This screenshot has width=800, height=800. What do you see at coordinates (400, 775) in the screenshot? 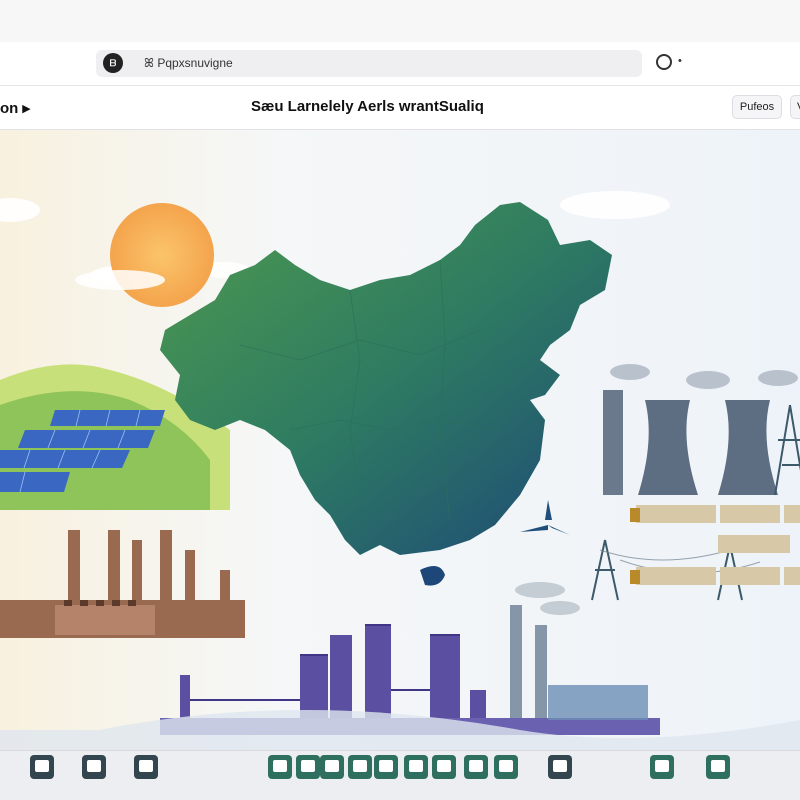
I see `taskbar` at bounding box center [400, 775].